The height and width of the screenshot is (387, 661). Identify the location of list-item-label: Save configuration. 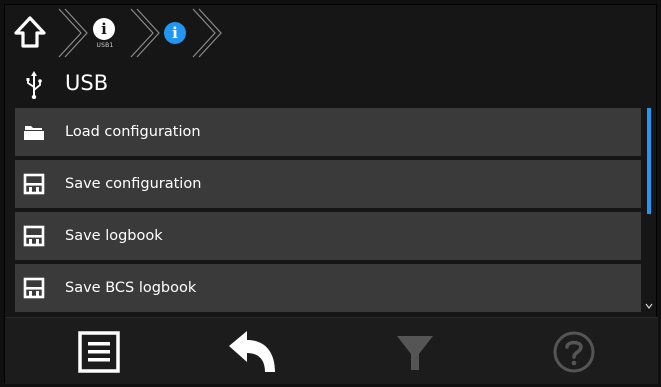
(133, 184).